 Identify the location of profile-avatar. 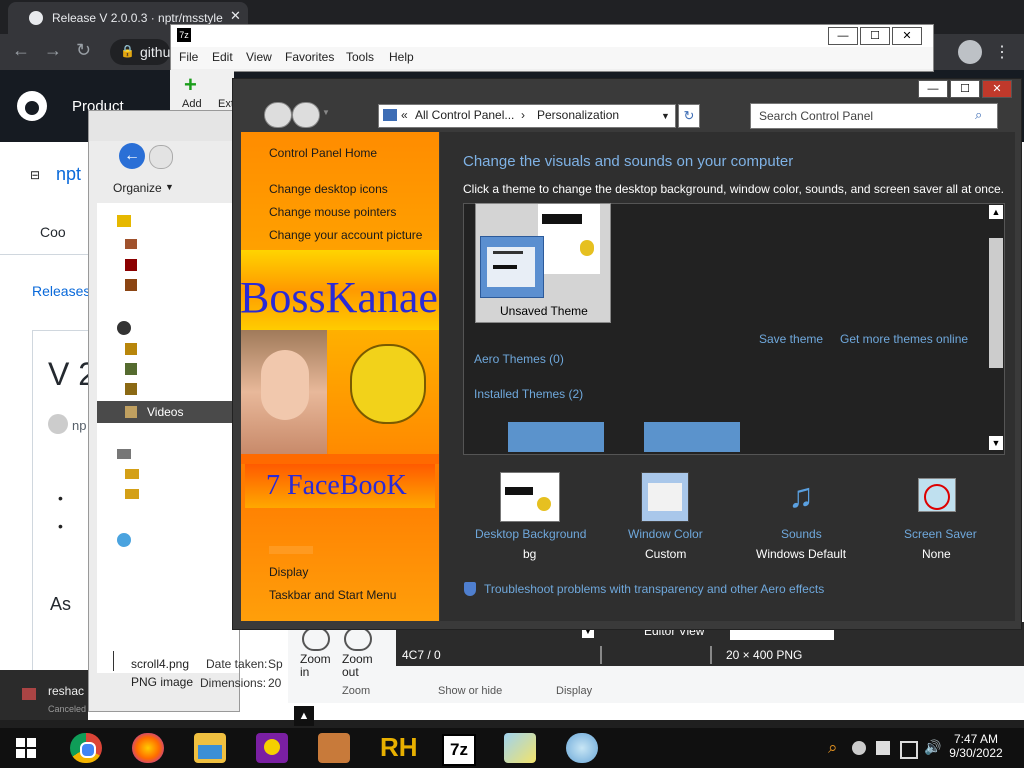
(970, 52).